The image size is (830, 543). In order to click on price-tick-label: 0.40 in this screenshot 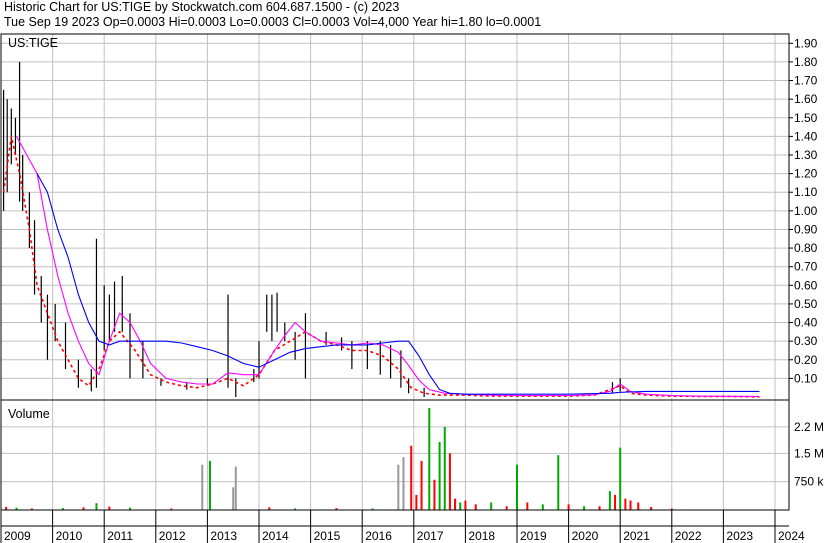, I will do `click(806, 323)`.